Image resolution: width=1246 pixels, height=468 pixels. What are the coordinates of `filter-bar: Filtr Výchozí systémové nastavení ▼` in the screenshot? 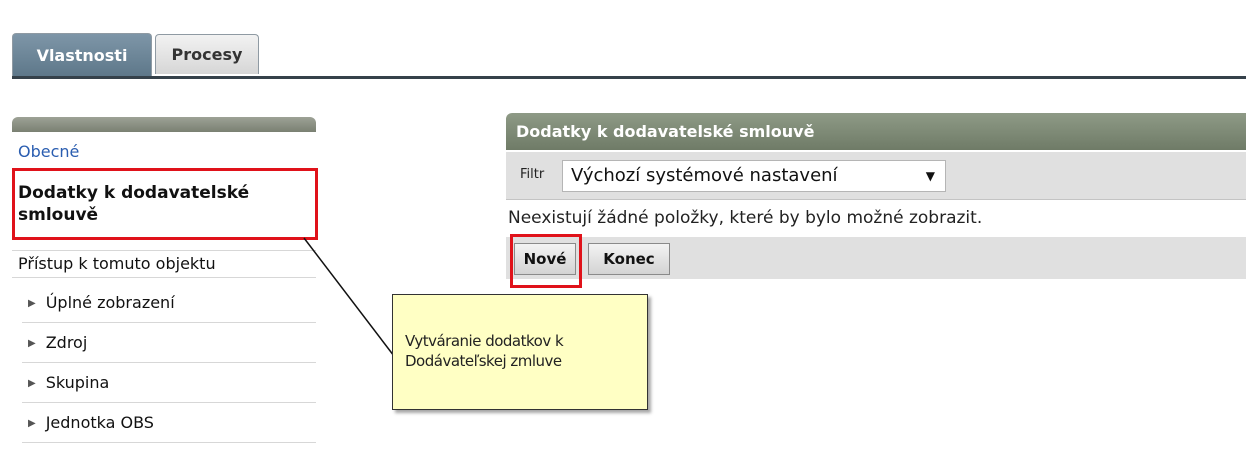 It's located at (876, 176).